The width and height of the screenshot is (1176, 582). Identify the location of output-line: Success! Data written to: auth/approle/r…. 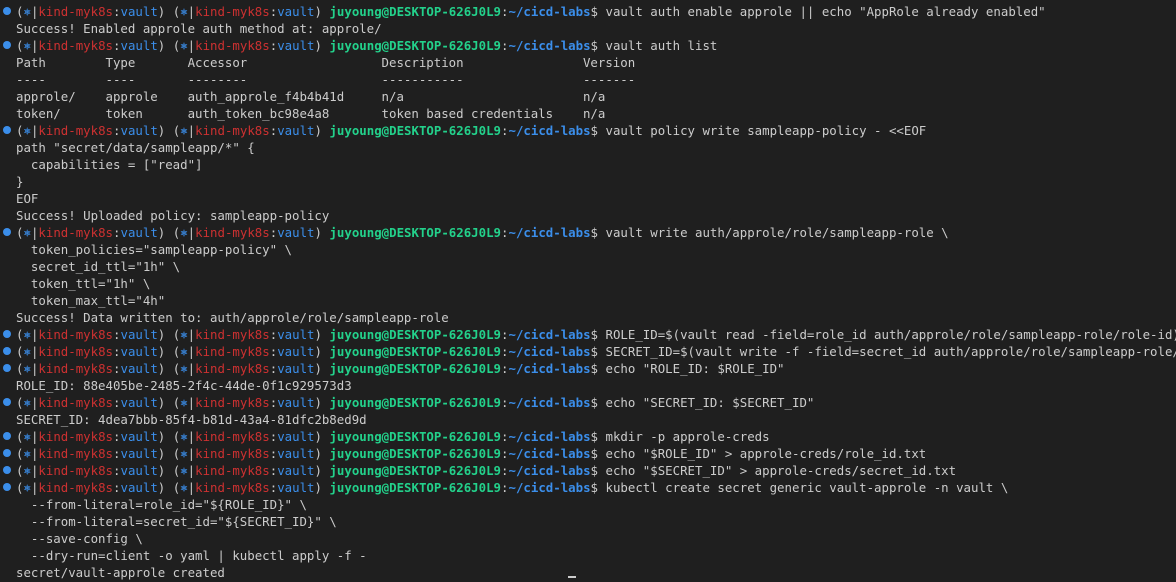
(588, 317).